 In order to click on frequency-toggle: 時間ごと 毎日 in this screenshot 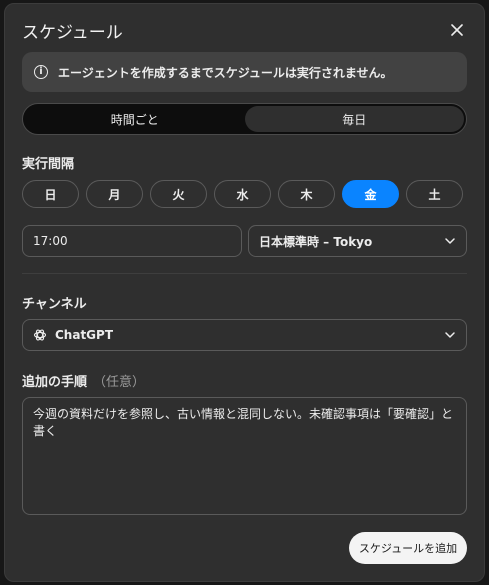, I will do `click(244, 119)`.